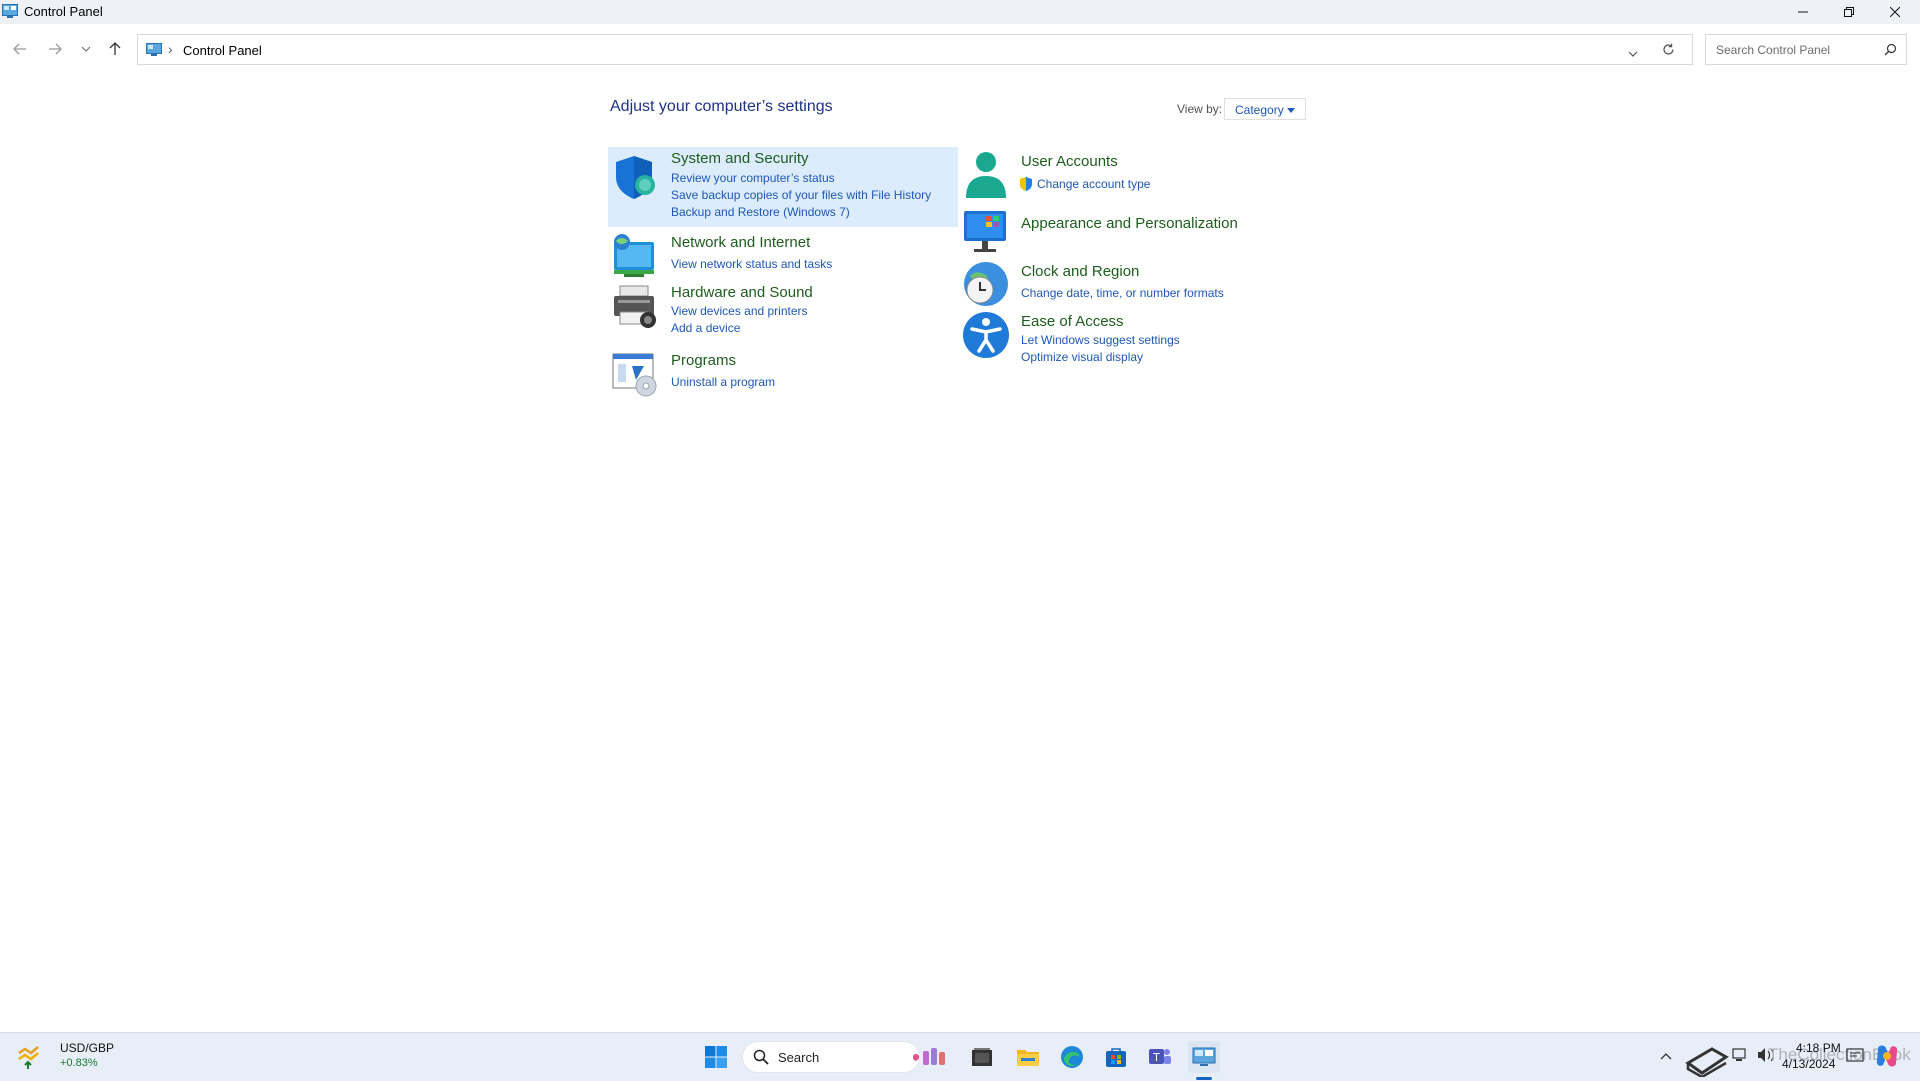 The image size is (1920, 1081). I want to click on teams-icon: T, so click(1160, 1056).